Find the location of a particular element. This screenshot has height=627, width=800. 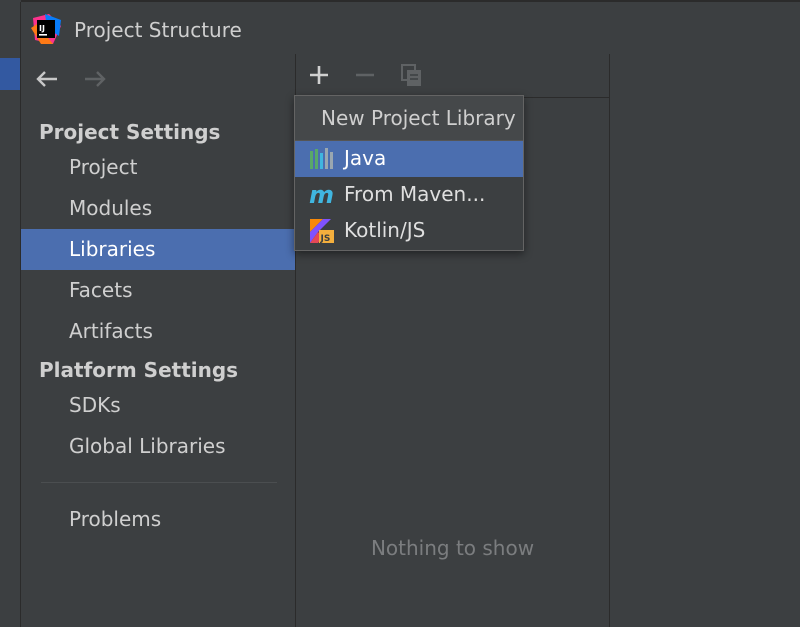

background-ide-selection is located at coordinates (10, 74).